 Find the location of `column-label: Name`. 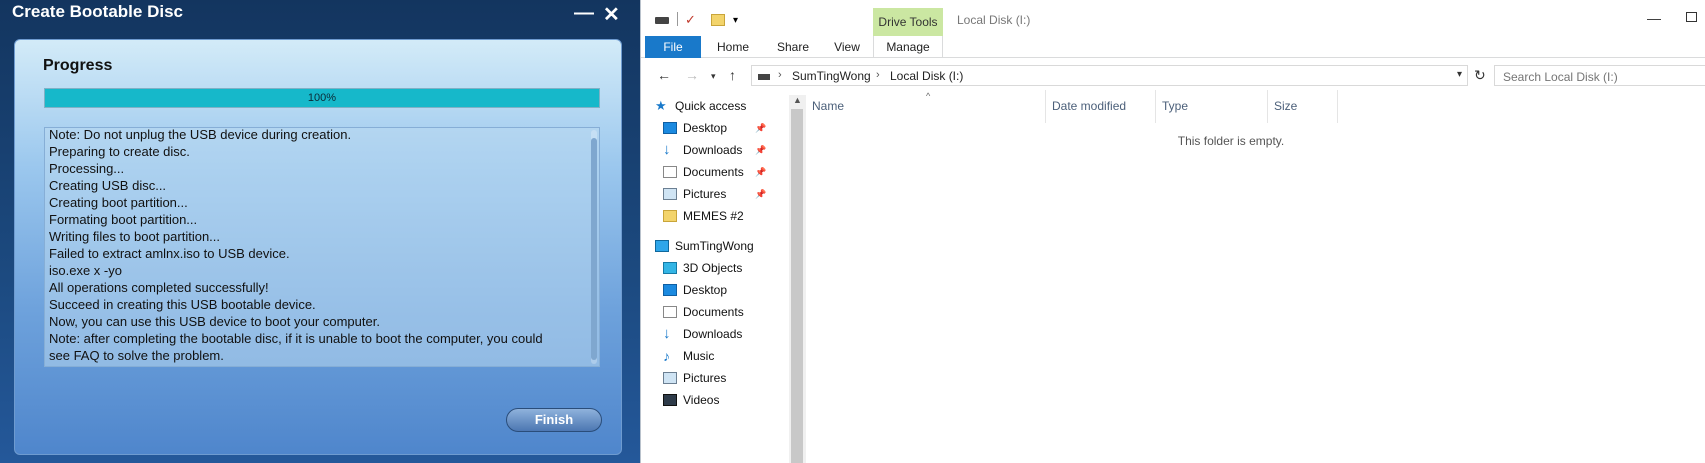

column-label: Name is located at coordinates (828, 106).